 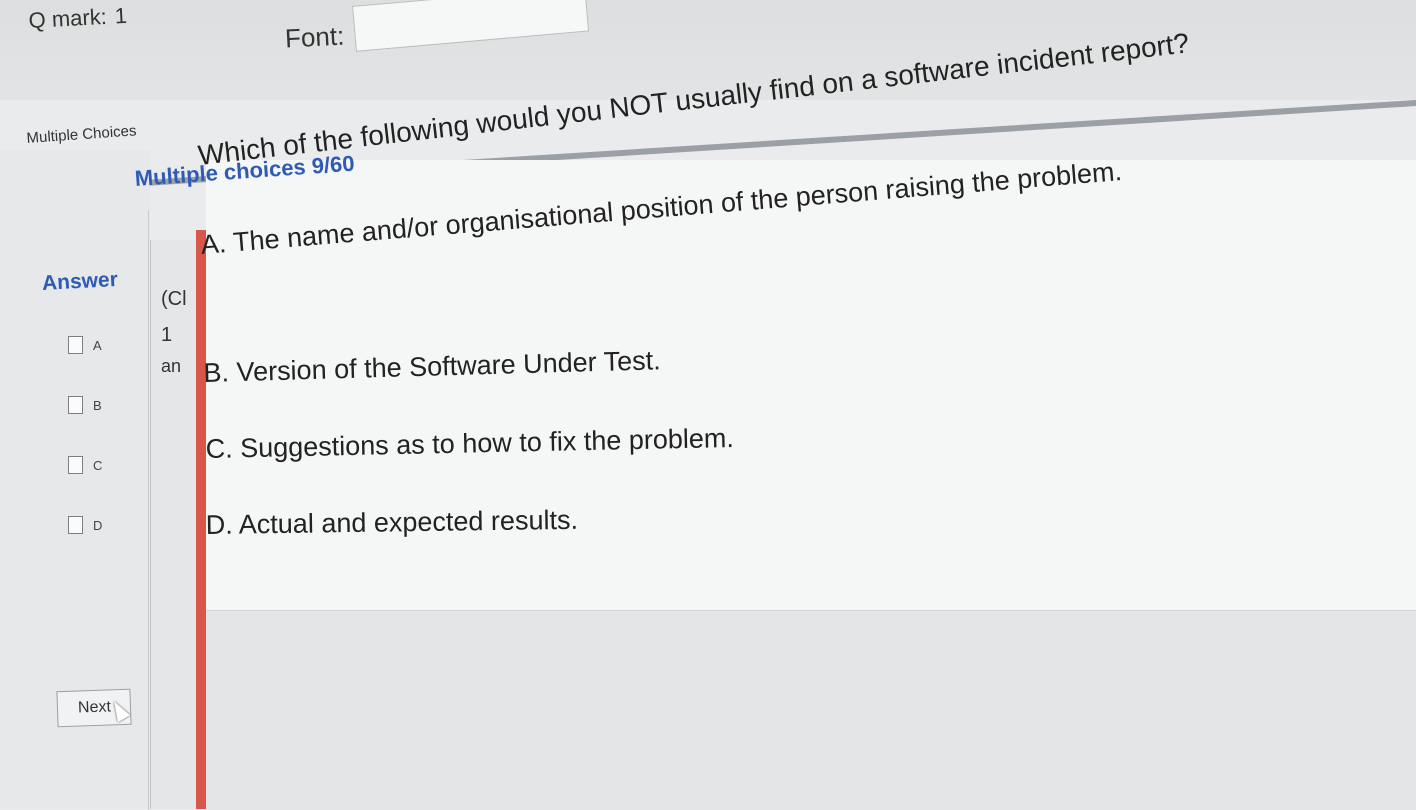 I want to click on checkbox-a, so click(x=75, y=345).